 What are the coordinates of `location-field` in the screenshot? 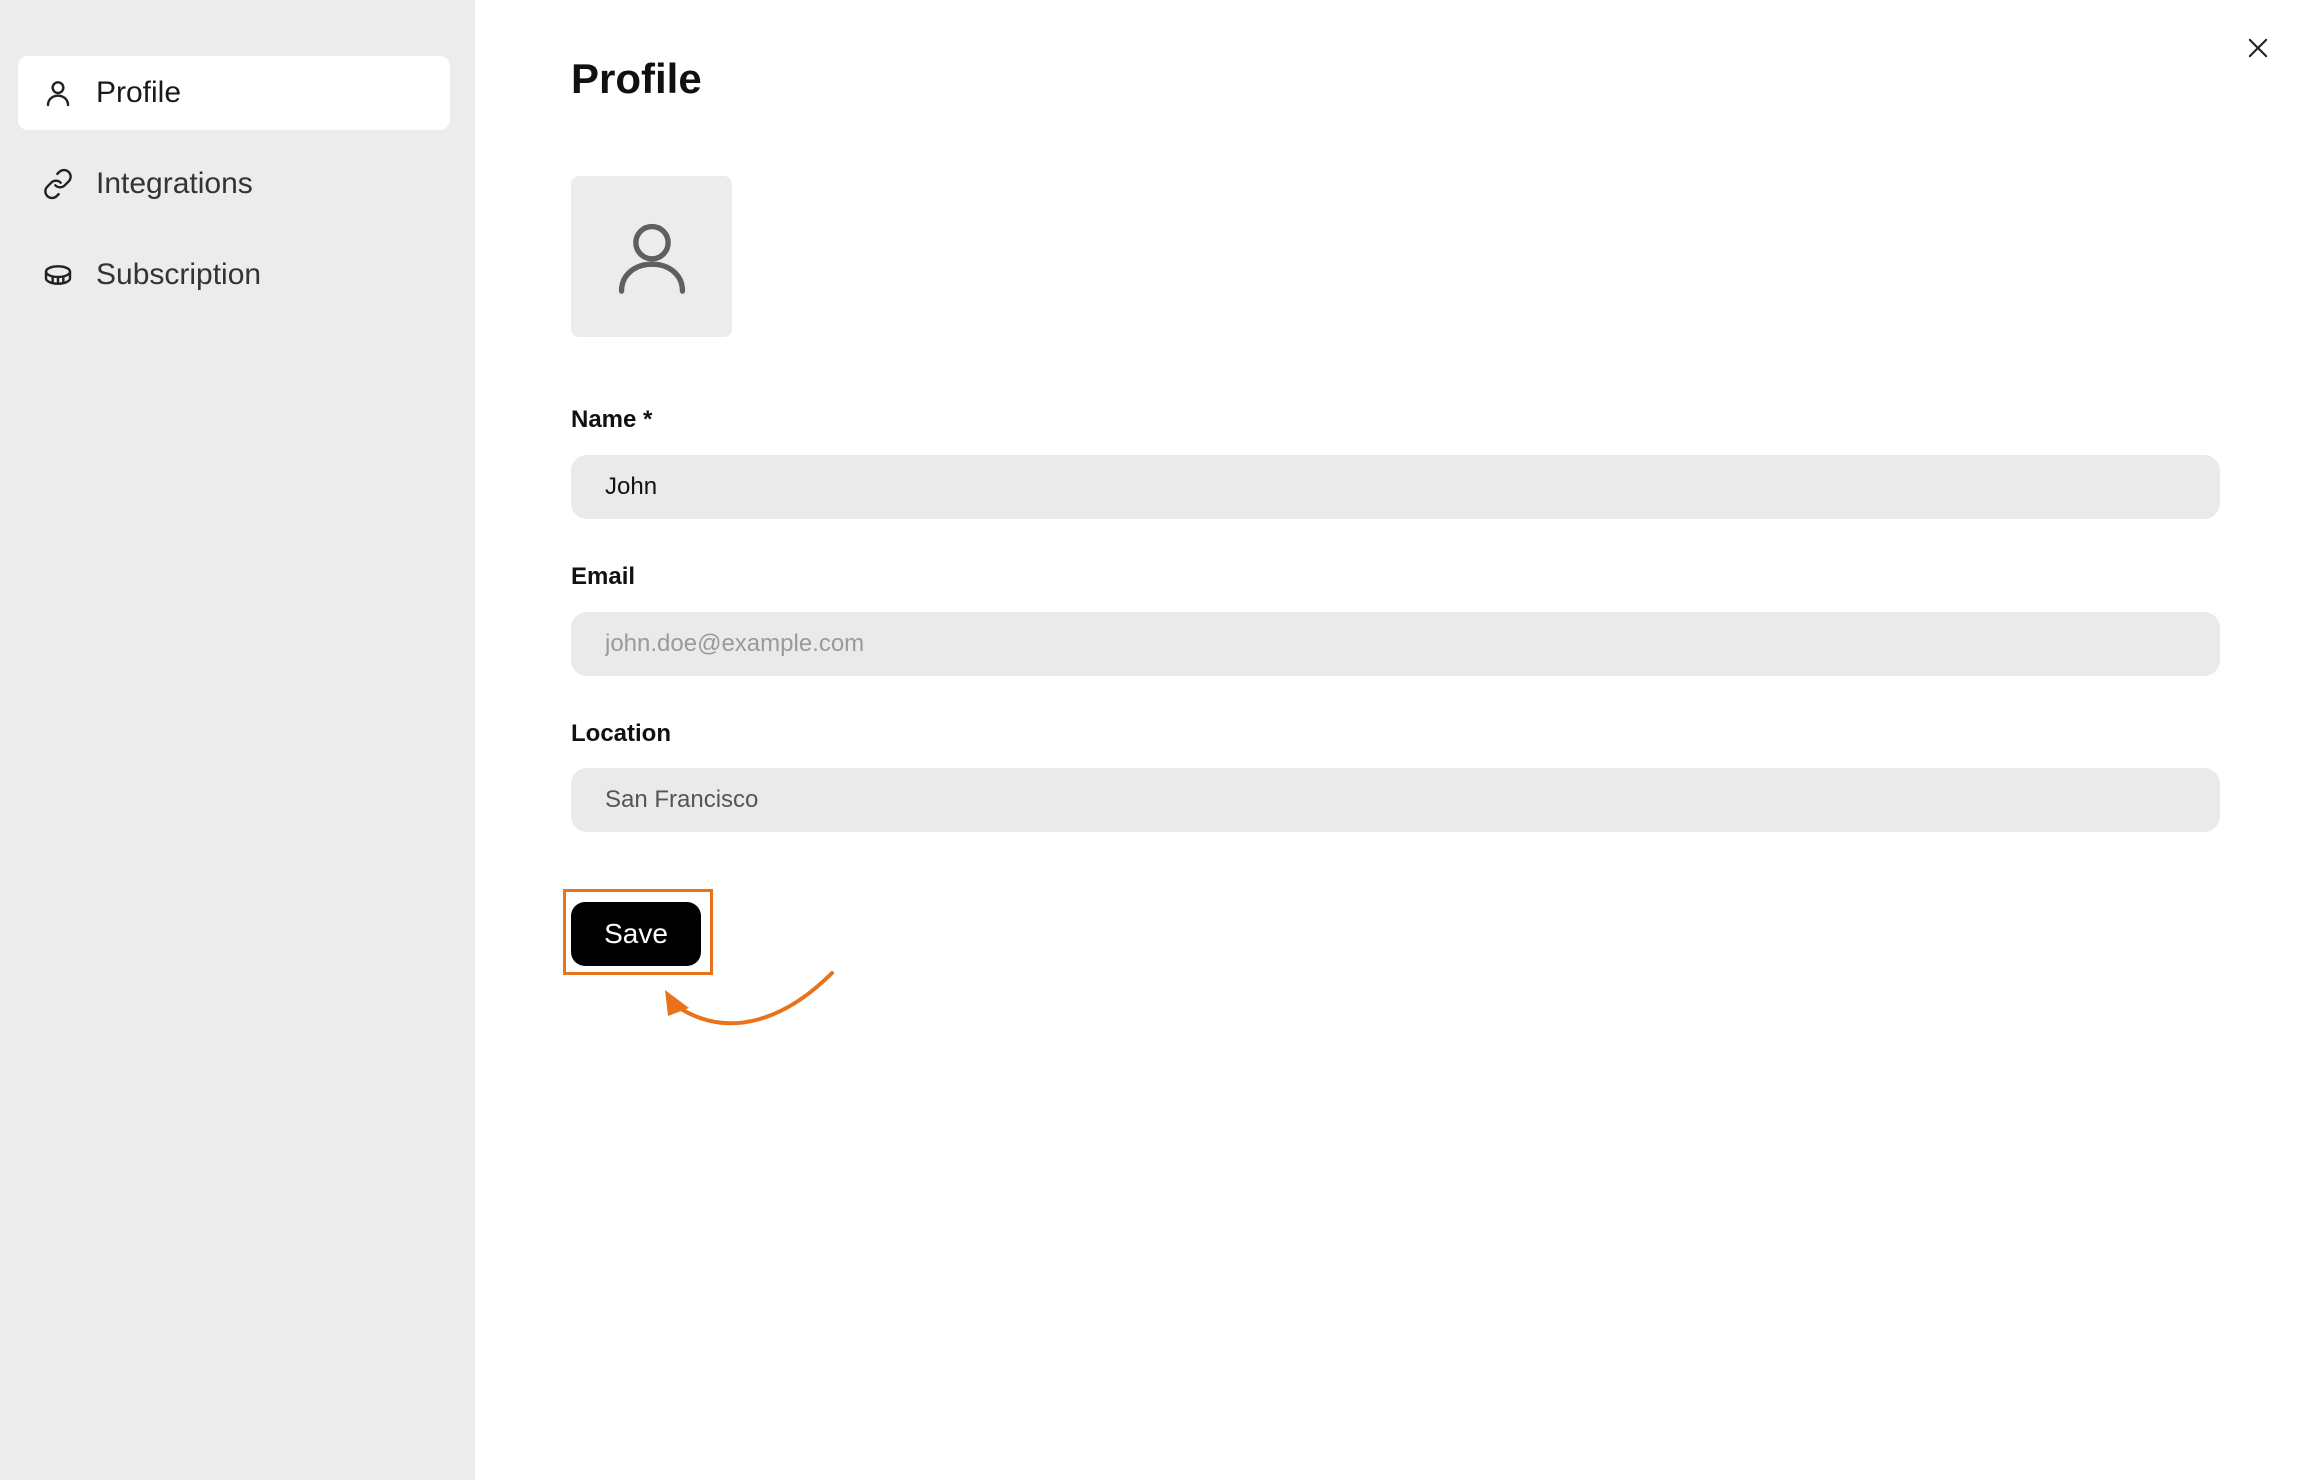 It's located at (1395, 800).